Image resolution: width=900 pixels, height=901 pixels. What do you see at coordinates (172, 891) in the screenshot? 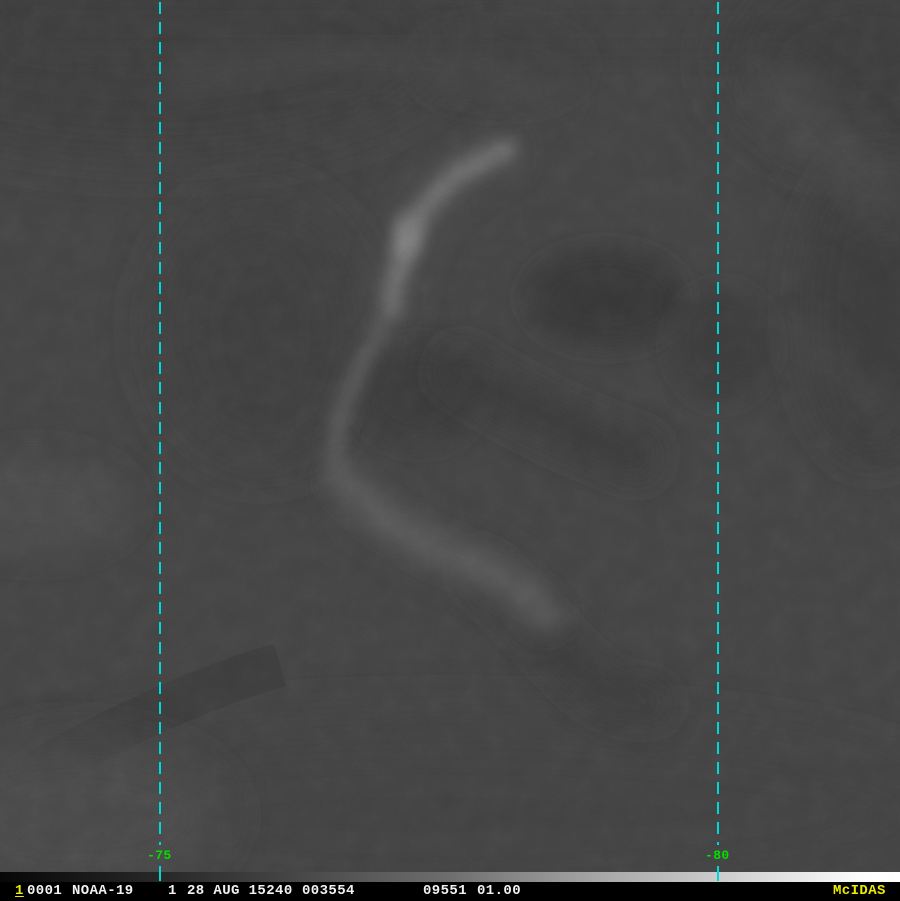
I see `band-number: 1` at bounding box center [172, 891].